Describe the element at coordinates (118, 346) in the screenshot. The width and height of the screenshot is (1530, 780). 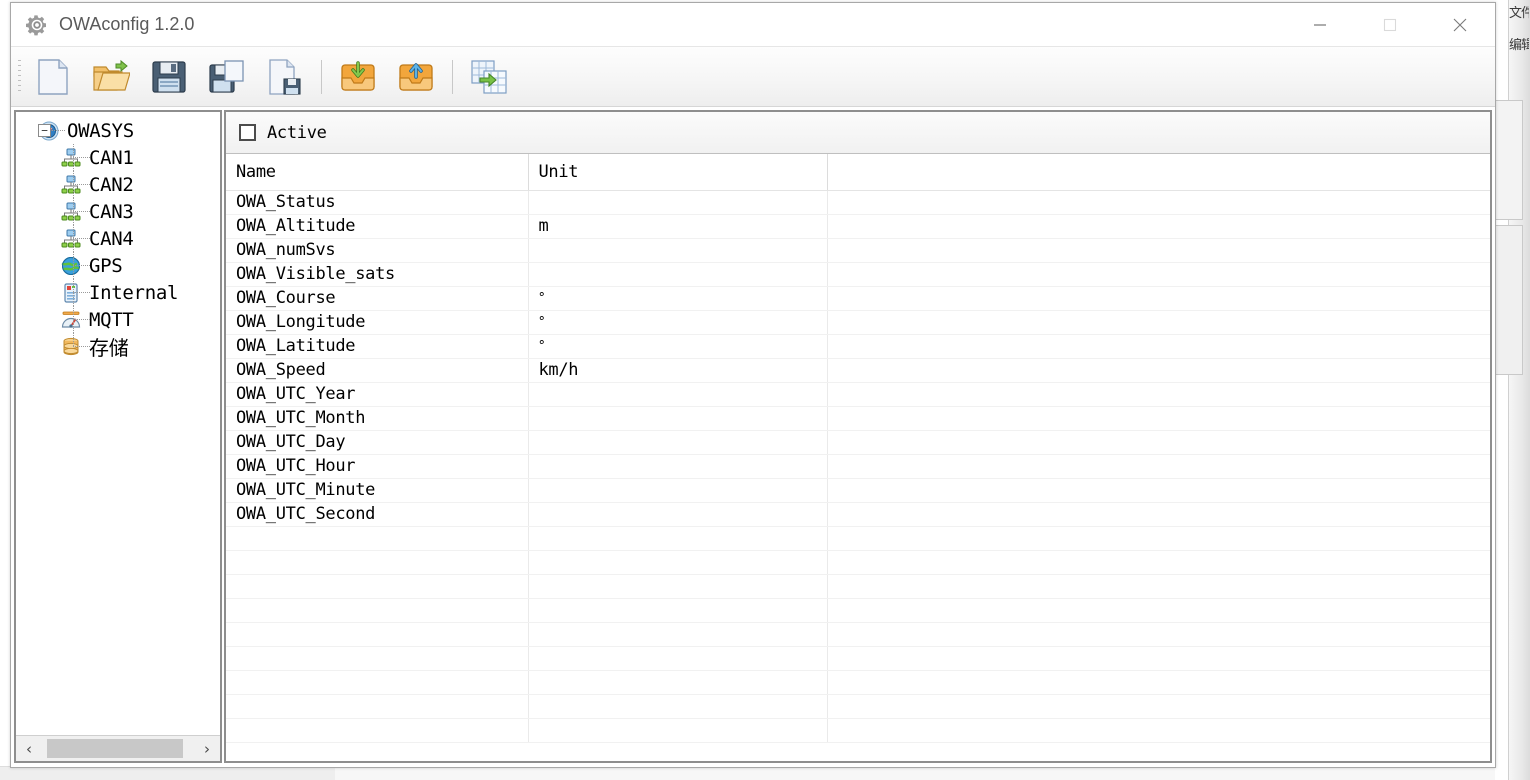
I see `tree-item-storage: 存储` at that location.